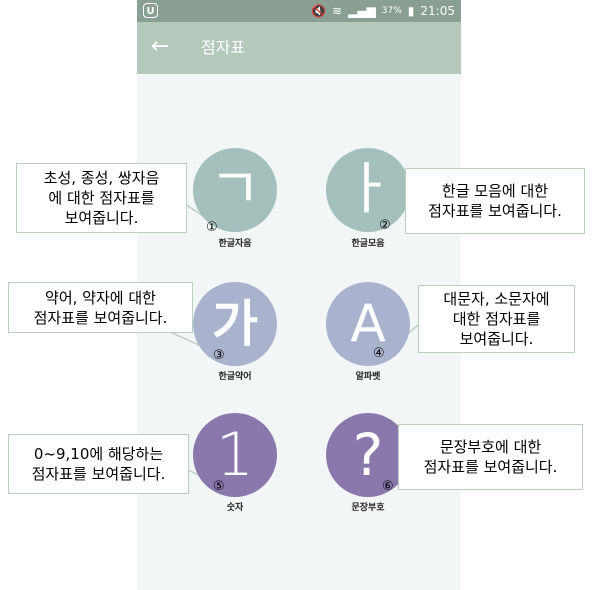  I want to click on callout-punctuation: 문장부호에 대한 점자표를 보여줍니다., so click(490, 457).